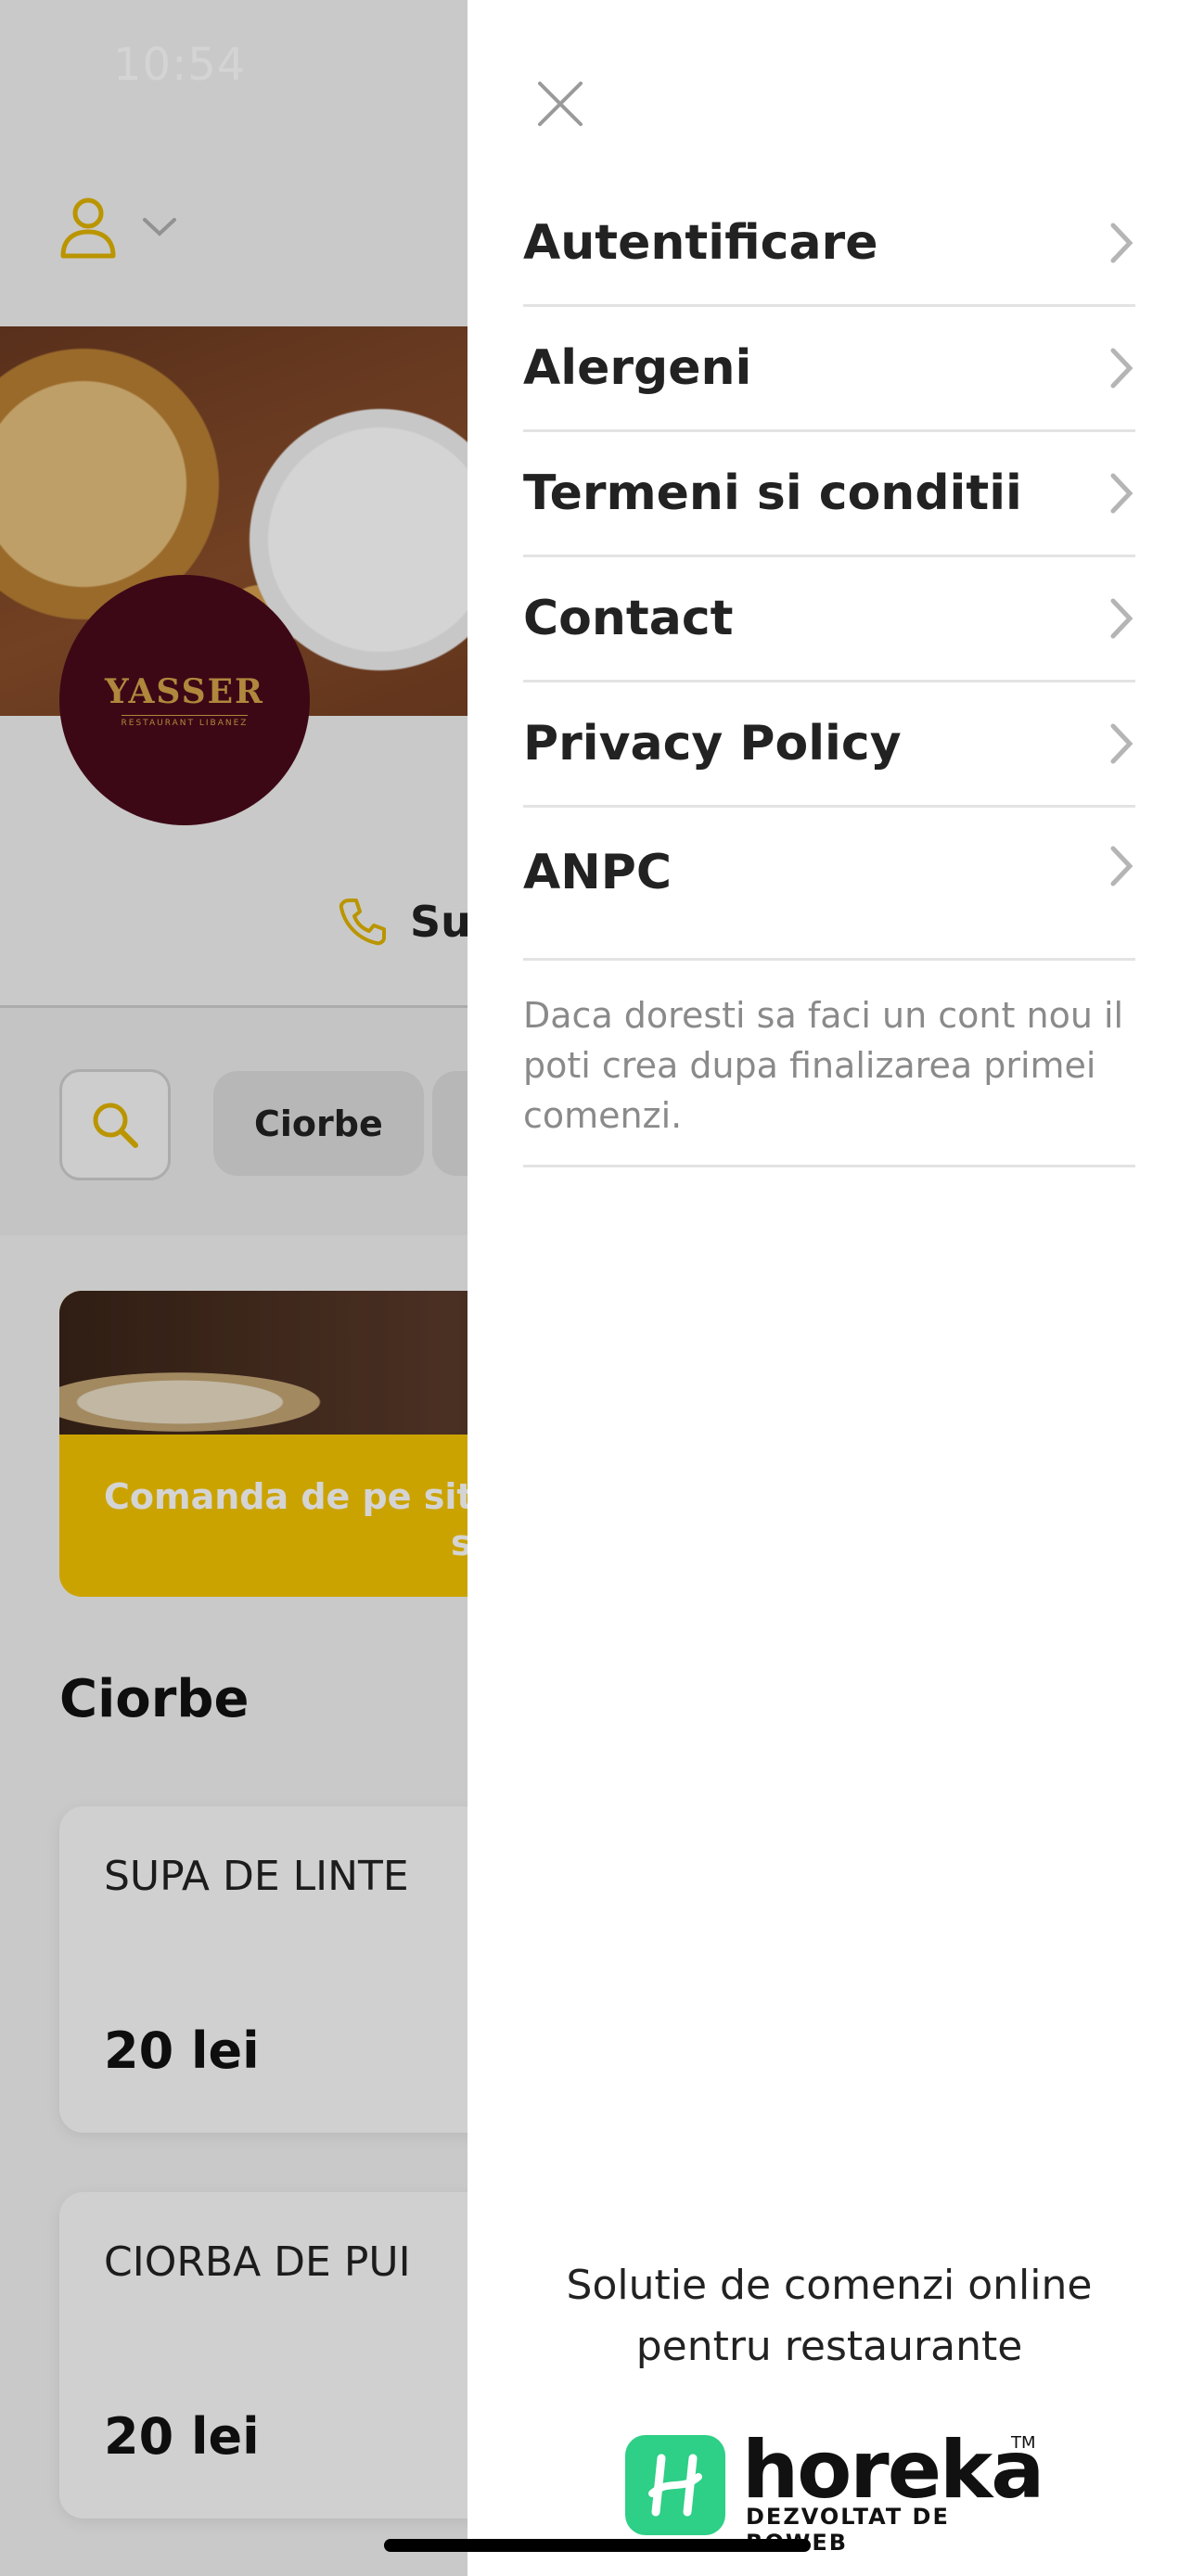  I want to click on close-icon, so click(560, 104).